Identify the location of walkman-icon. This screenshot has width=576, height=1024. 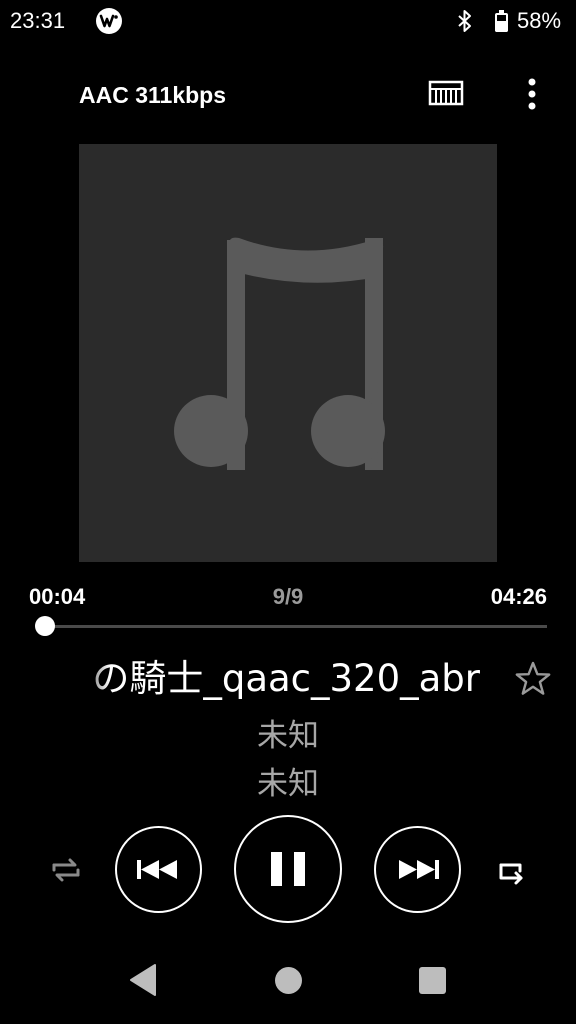
(109, 21).